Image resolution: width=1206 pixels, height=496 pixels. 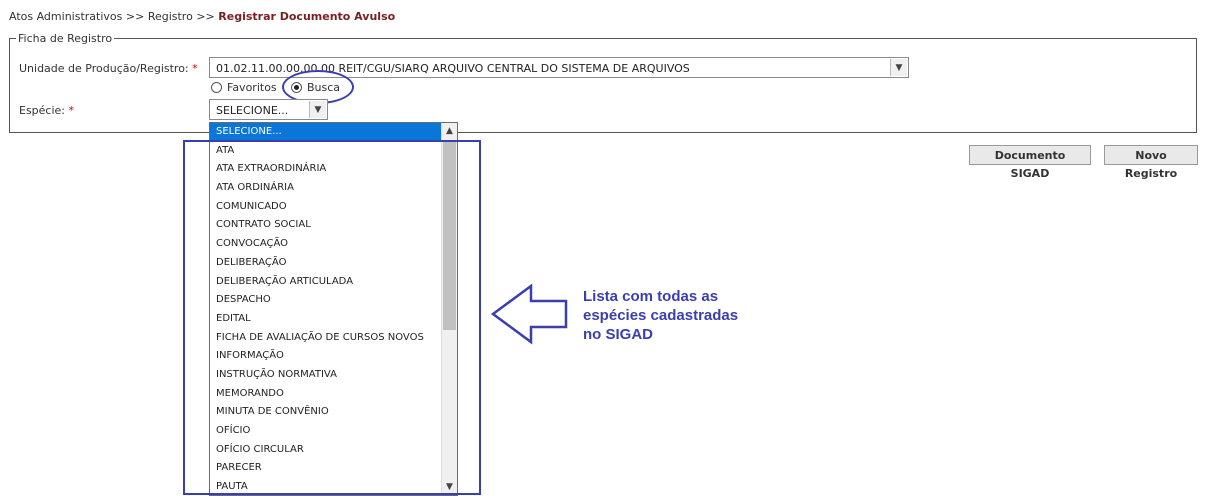 What do you see at coordinates (216, 87) in the screenshot?
I see `radio-favoritos` at bounding box center [216, 87].